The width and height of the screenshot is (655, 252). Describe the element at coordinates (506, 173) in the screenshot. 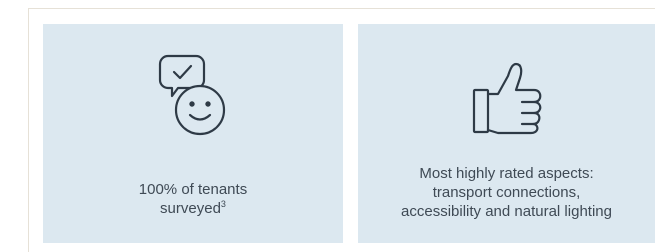

I see `rated-aspects-line-1: Most highly rated aspects:` at that location.